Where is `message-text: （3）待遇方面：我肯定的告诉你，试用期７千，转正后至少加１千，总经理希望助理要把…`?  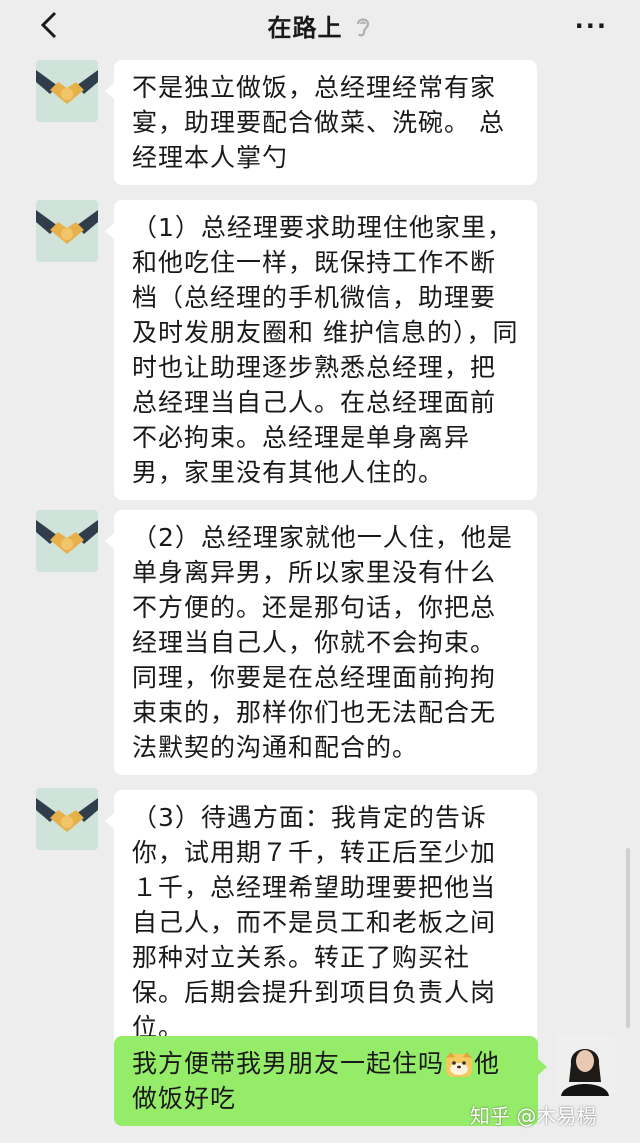
message-text: （3）待遇方面：我肯定的告诉你，试用期７千，转正后至少加１千，总经理希望助理要把… is located at coordinates (314, 922).